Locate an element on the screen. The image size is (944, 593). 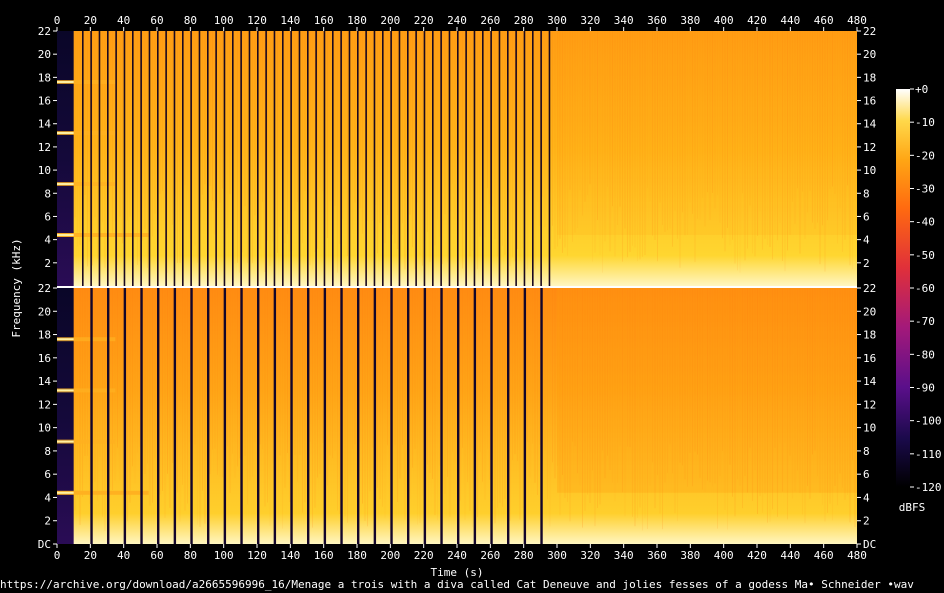
x-tick-label-top: 440 is located at coordinates (790, 20).